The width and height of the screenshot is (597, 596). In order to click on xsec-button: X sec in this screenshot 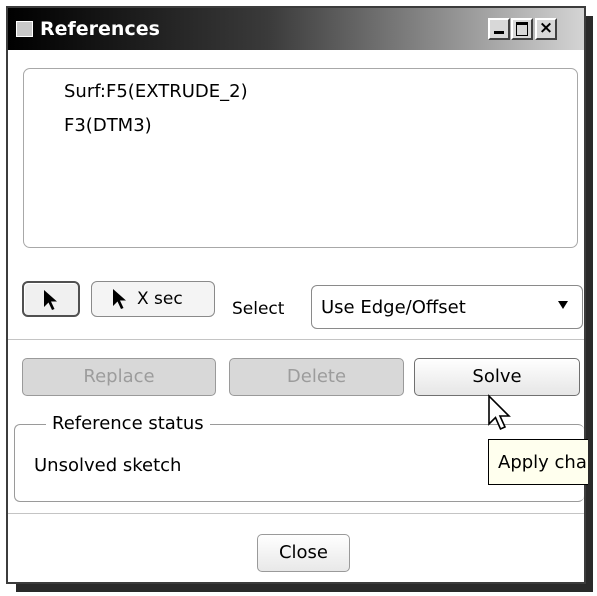, I will do `click(153, 299)`.